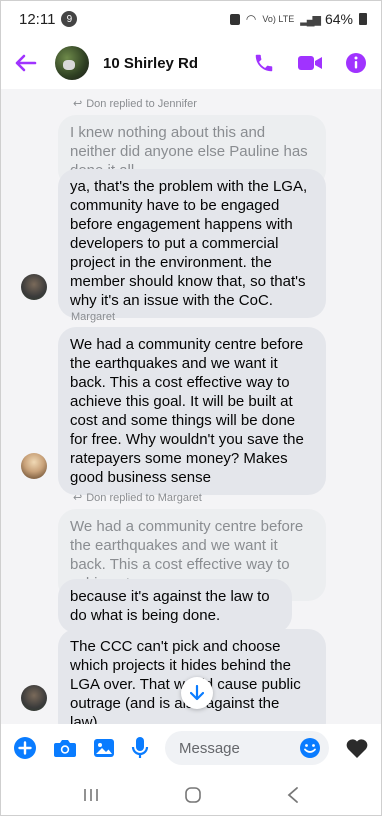 The height and width of the screenshot is (816, 382). What do you see at coordinates (65, 748) in the screenshot?
I see `camera-icon` at bounding box center [65, 748].